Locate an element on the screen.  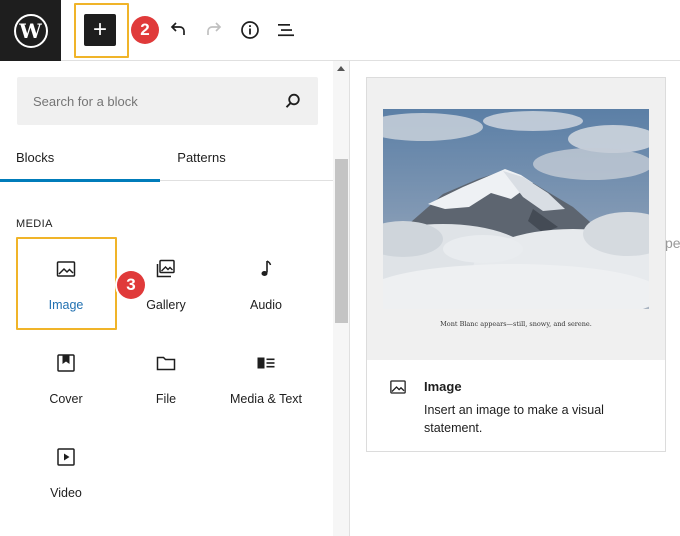
search-icon is located at coordinates (293, 101).